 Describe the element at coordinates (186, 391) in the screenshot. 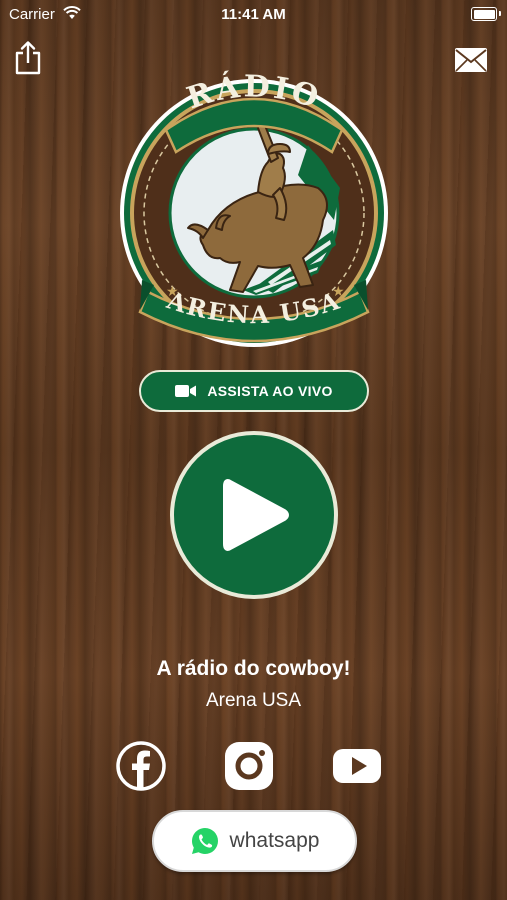

I see `video-camera-icon` at that location.